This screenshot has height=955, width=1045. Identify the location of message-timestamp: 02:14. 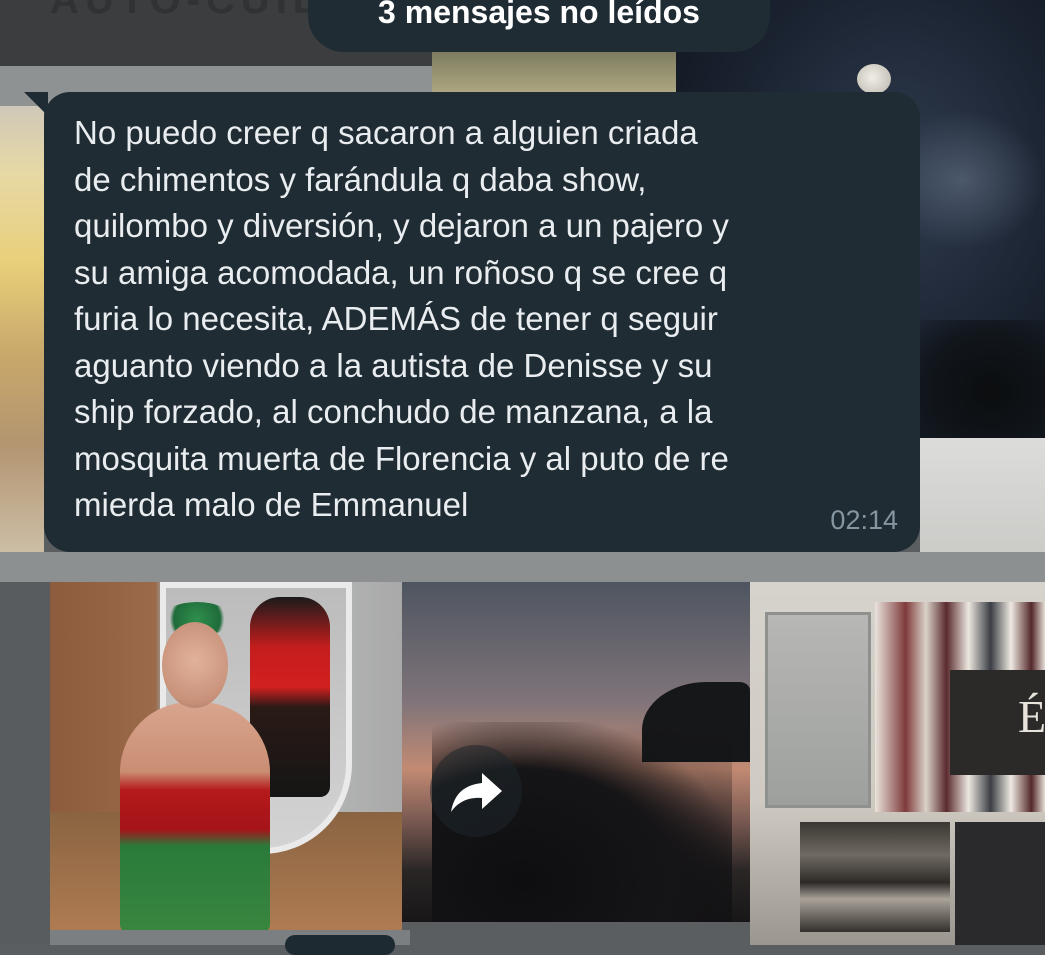
(864, 520).